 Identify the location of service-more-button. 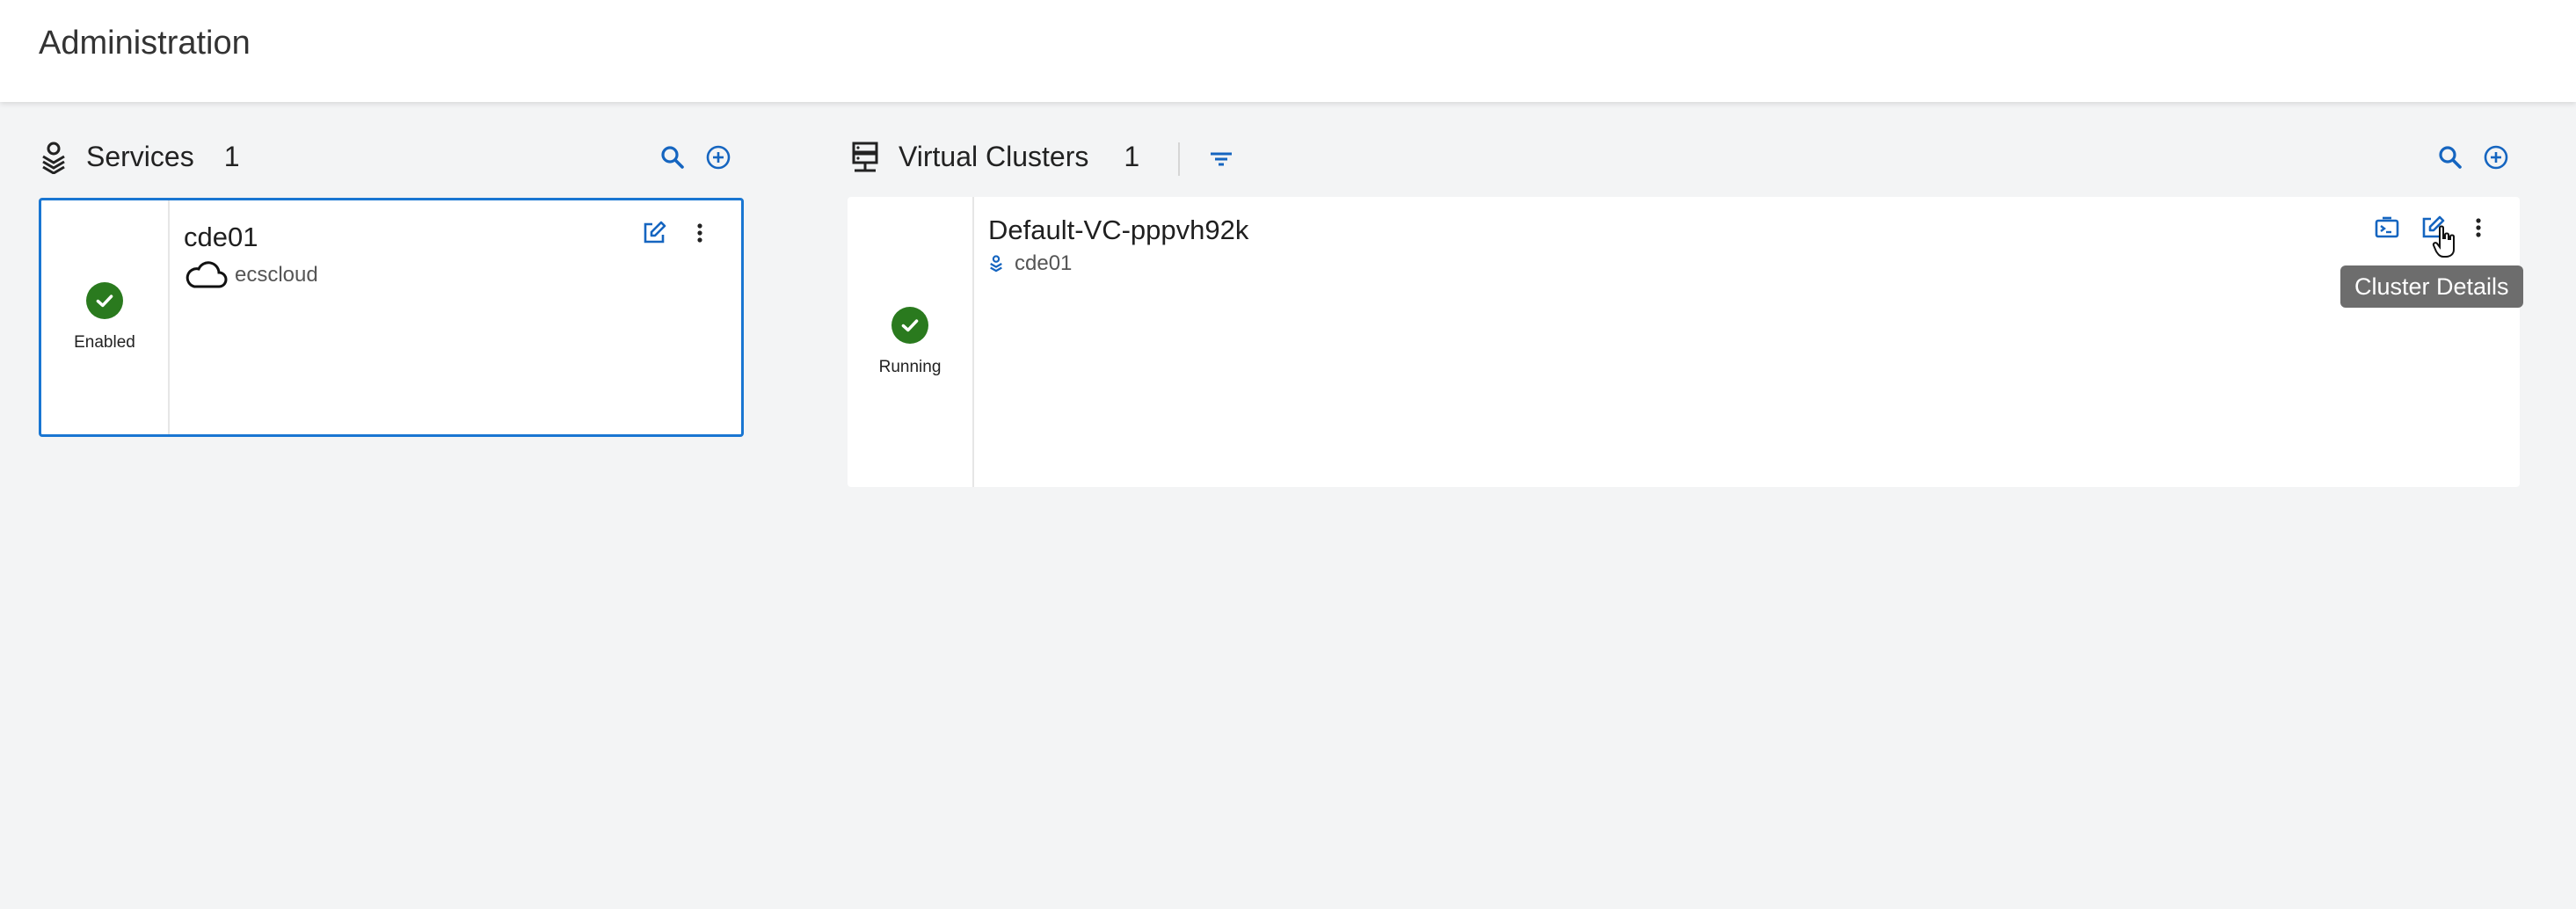
(700, 233).